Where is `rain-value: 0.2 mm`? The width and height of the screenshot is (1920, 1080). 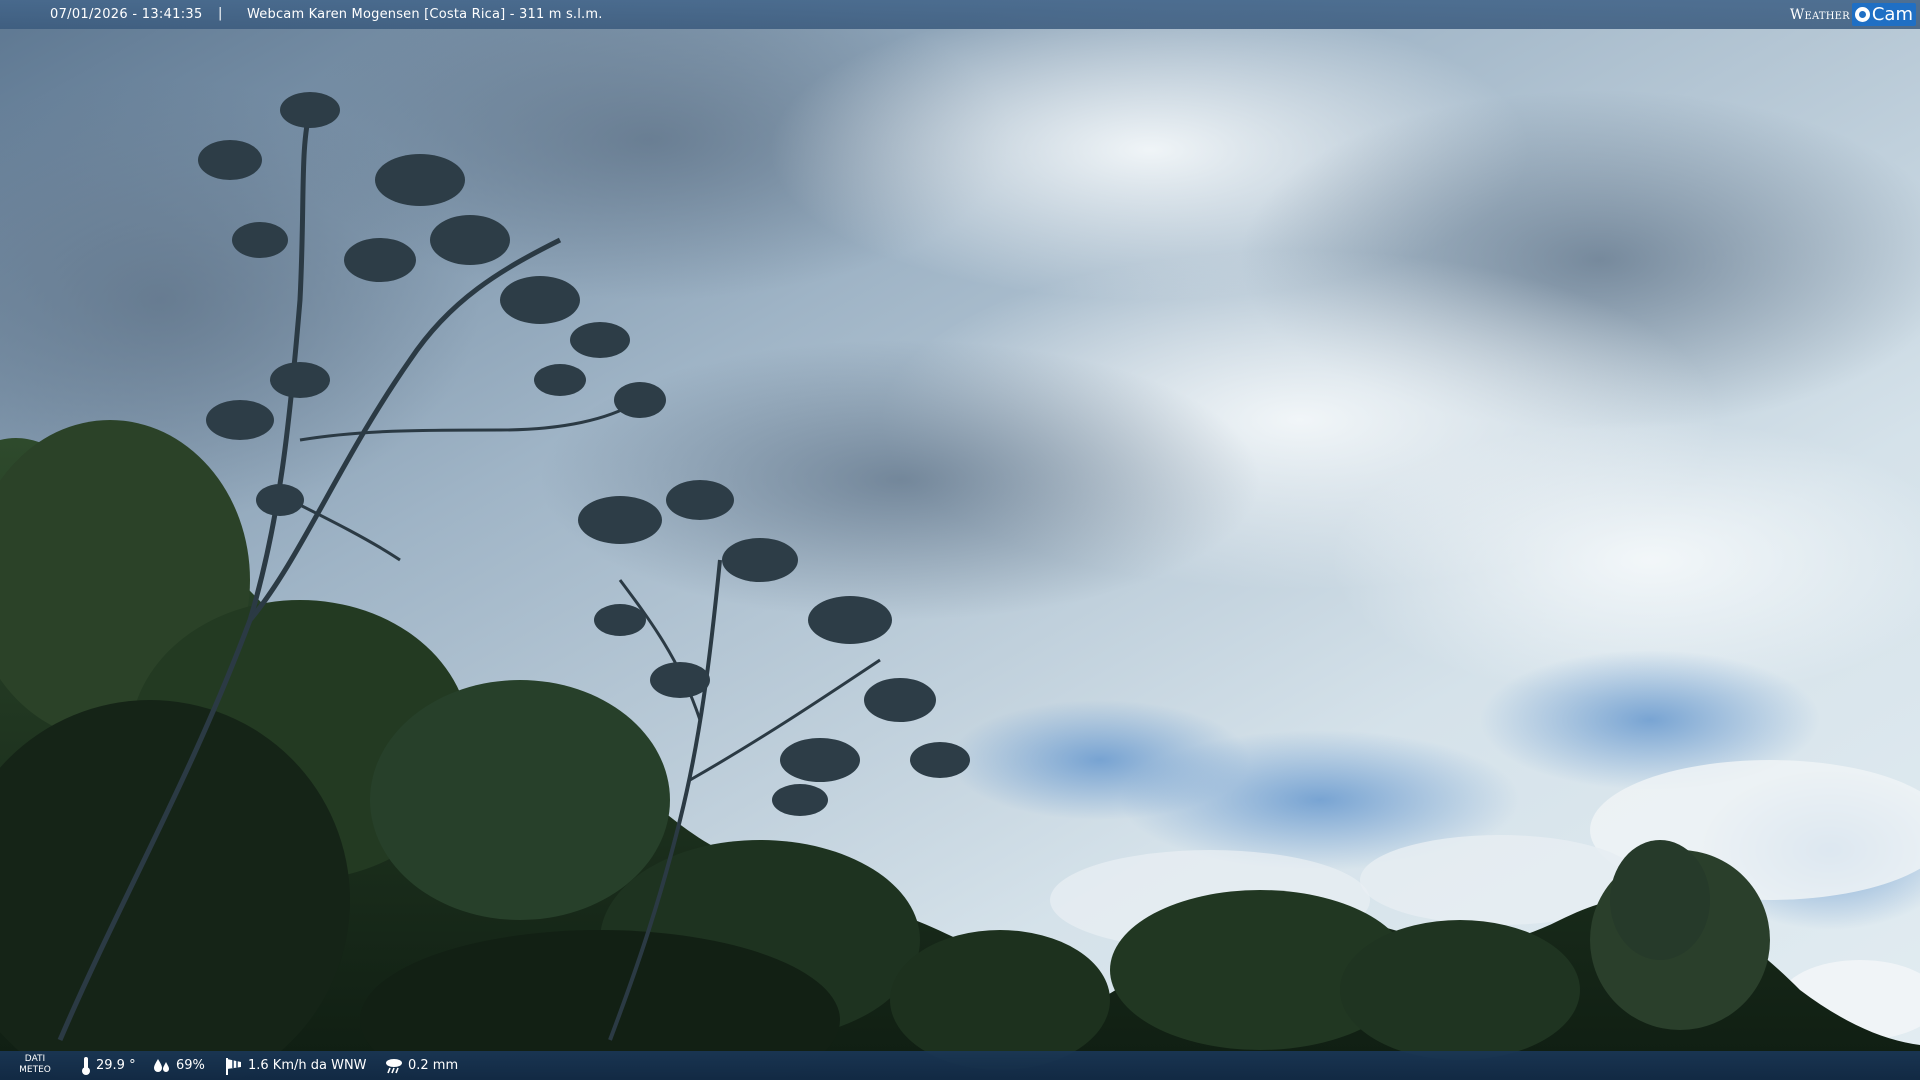
rain-value: 0.2 mm is located at coordinates (433, 1065).